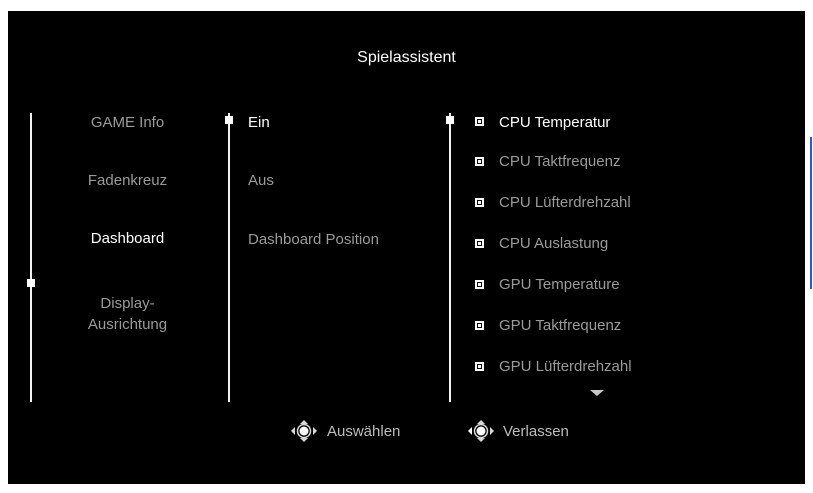 The height and width of the screenshot is (493, 813). Describe the element at coordinates (450, 257) in the screenshot. I see `col3-divider` at that location.